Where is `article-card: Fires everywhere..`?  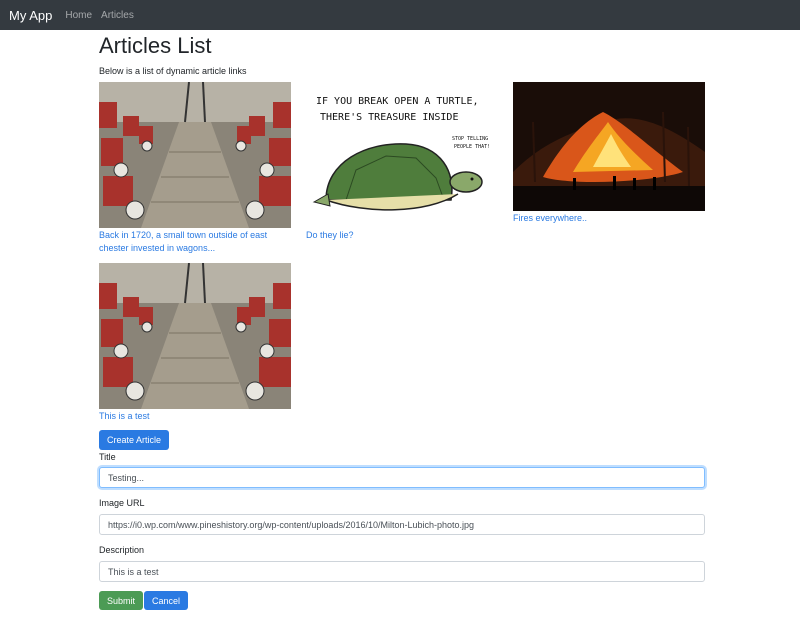
article-card: Fires everywhere.. is located at coordinates (609, 153).